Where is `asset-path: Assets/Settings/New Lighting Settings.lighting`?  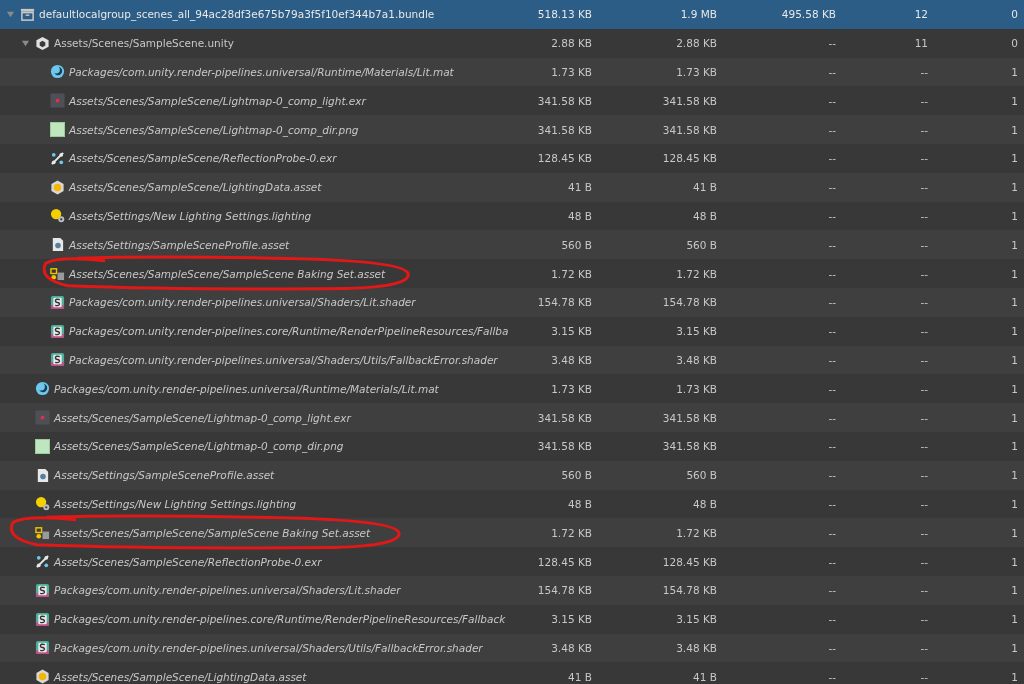 asset-path: Assets/Settings/New Lighting Settings.lighting is located at coordinates (190, 215).